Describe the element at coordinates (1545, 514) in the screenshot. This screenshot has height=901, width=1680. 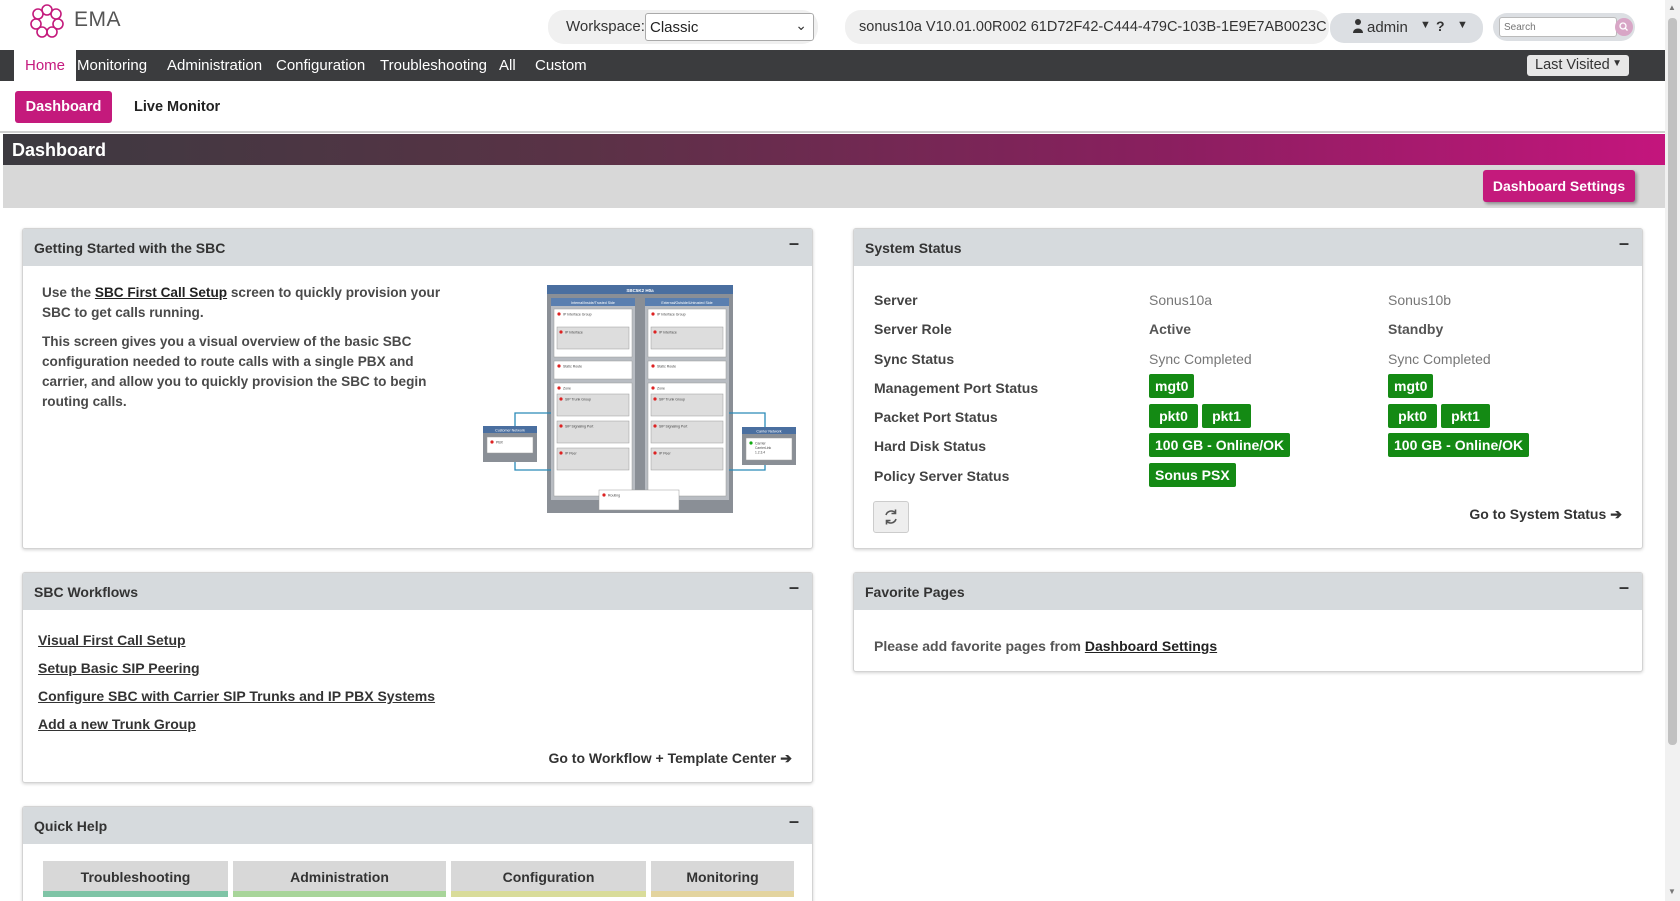
I see `go-to-system-status-link: Go to System Status ➔` at that location.